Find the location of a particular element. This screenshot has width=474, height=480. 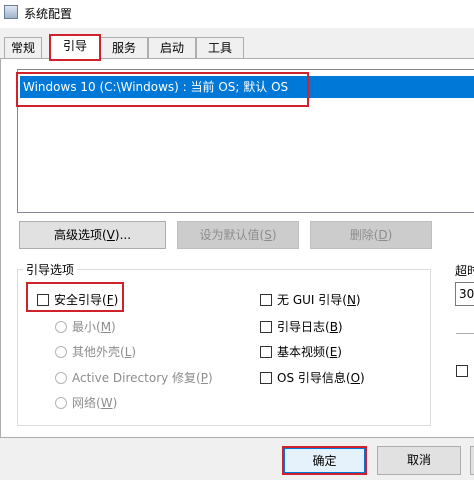

minimal-radio: 最小(M) is located at coordinates (85, 326).